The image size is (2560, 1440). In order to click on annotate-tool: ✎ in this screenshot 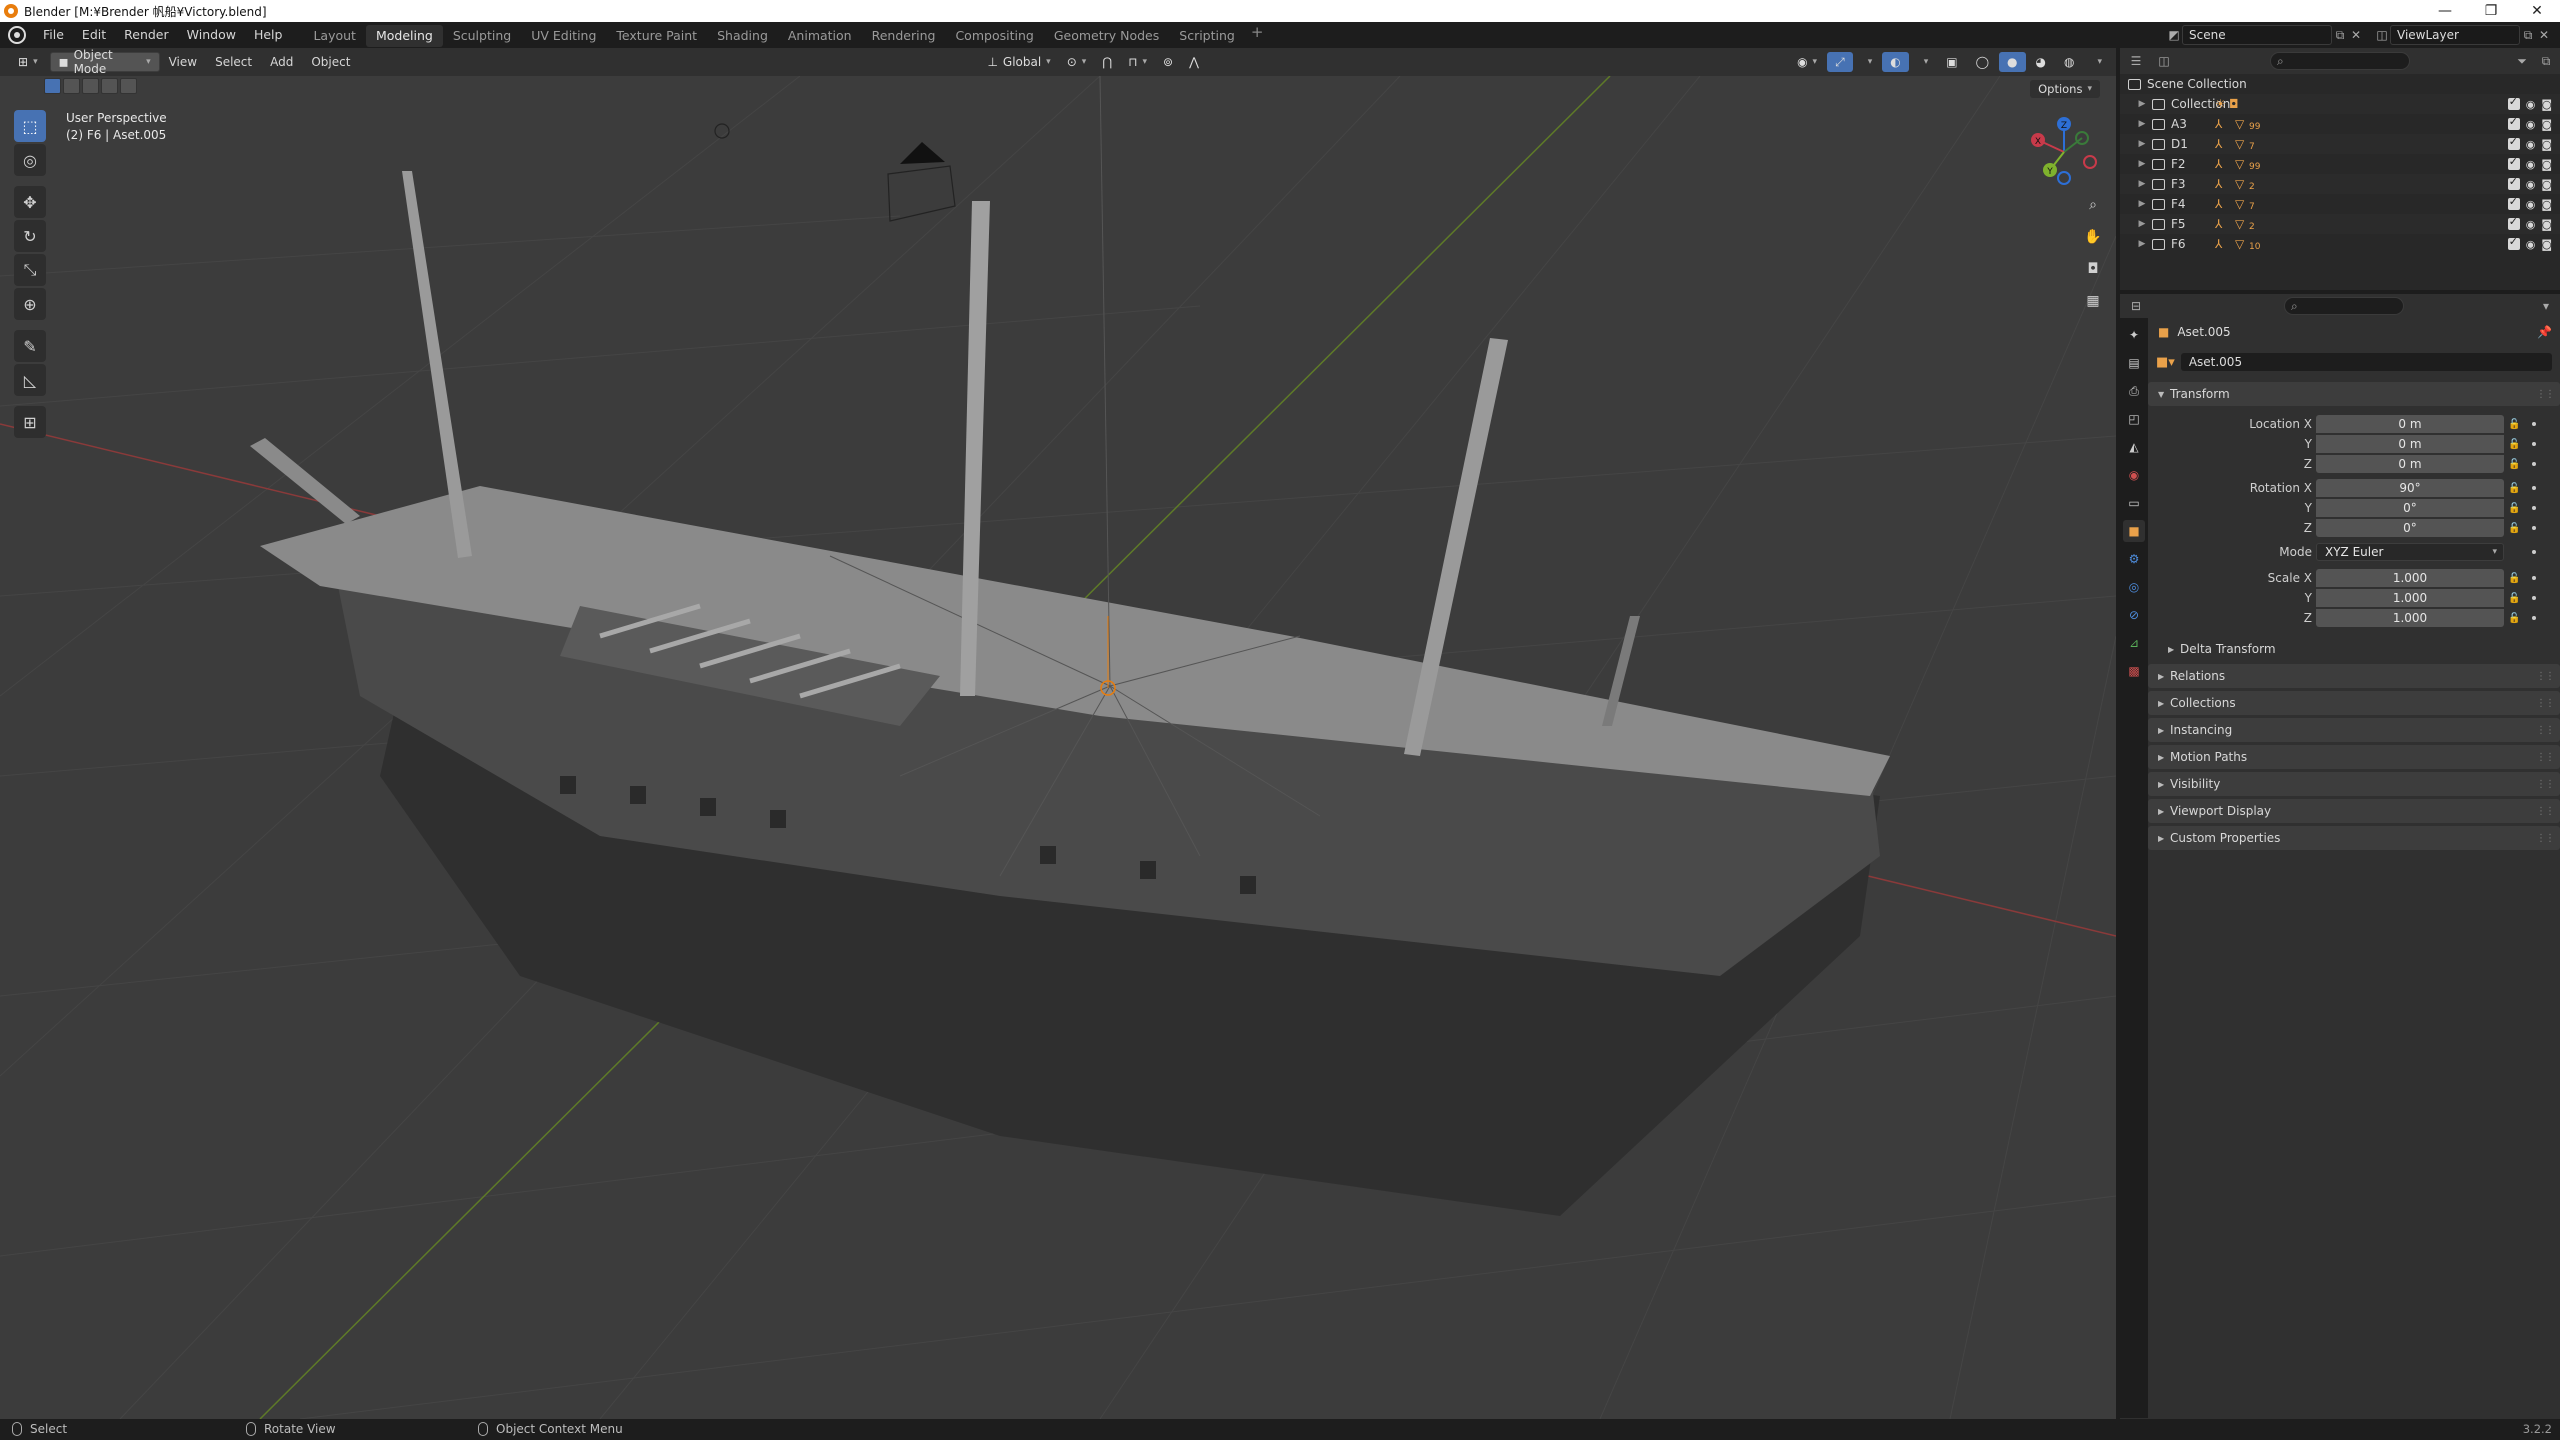, I will do `click(30, 346)`.